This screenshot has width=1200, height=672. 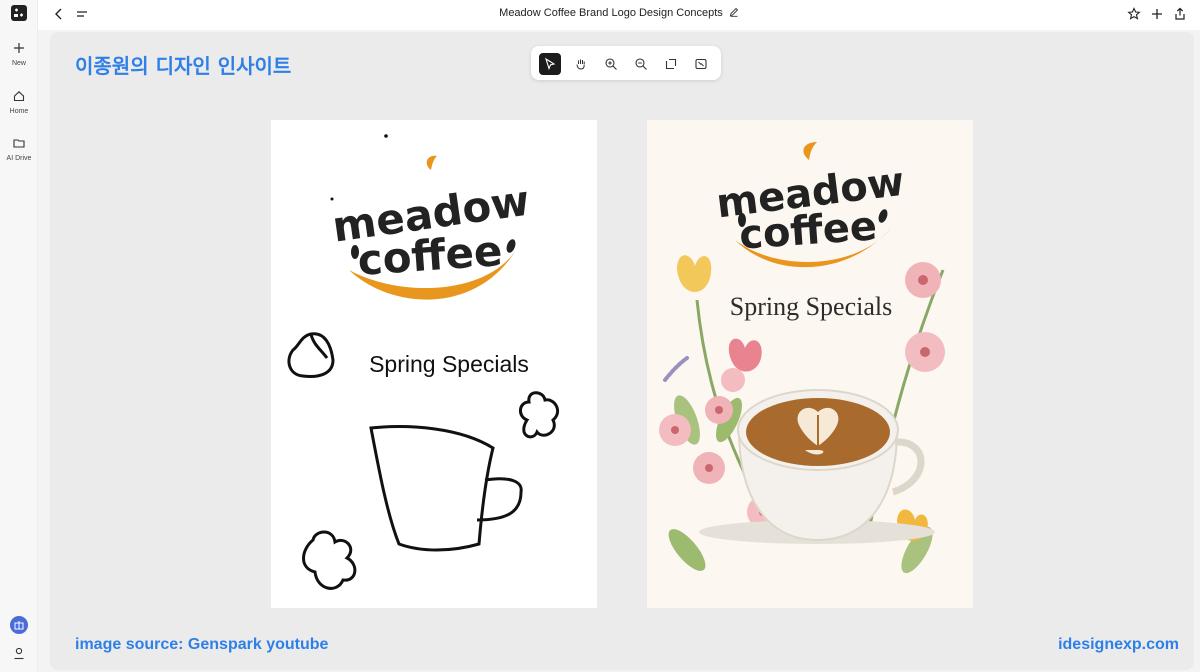 I want to click on user-profile-icon, so click(x=19, y=653).